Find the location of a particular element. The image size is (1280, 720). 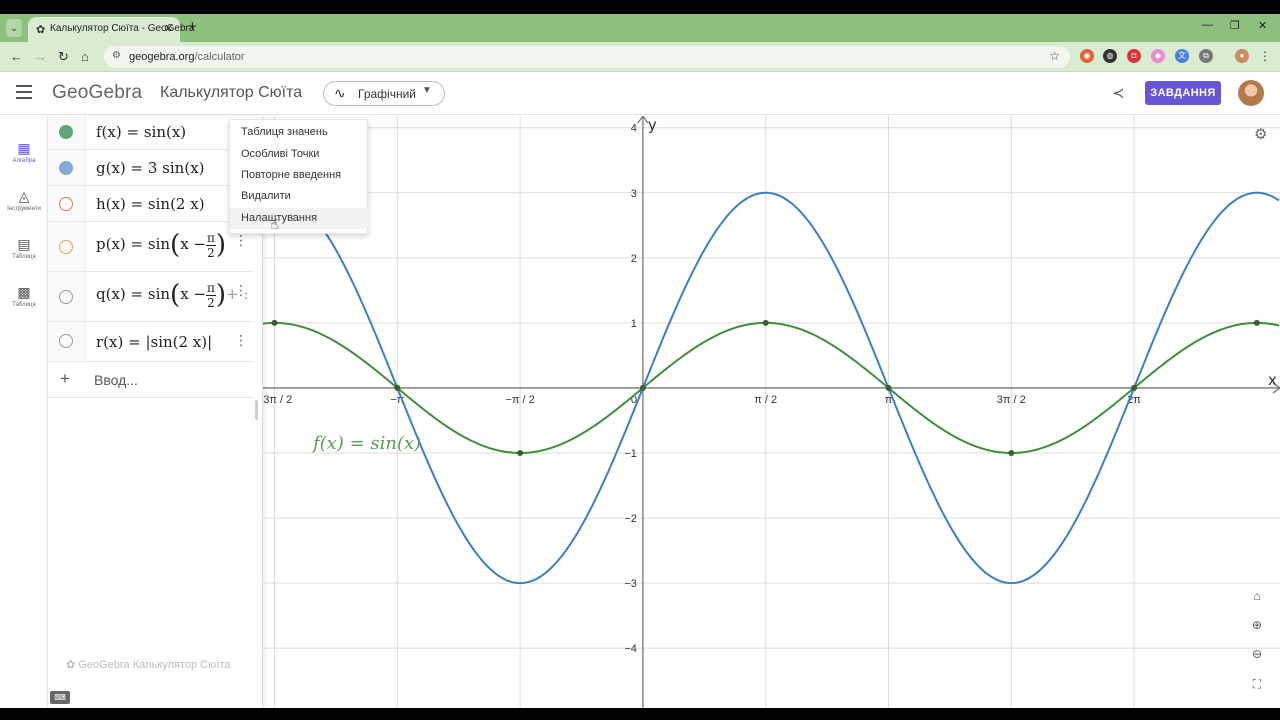

close-window-icon: ✕ is located at coordinates (1262, 25).